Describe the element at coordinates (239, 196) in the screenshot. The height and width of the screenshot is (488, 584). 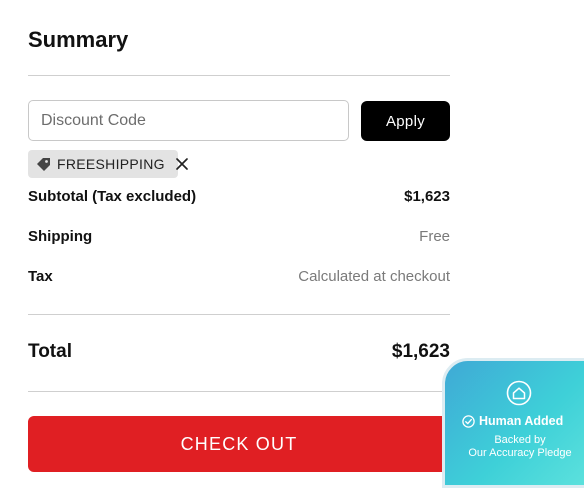
I see `subtotal-row: Subtotal (Tax excluded) $1,623` at that location.